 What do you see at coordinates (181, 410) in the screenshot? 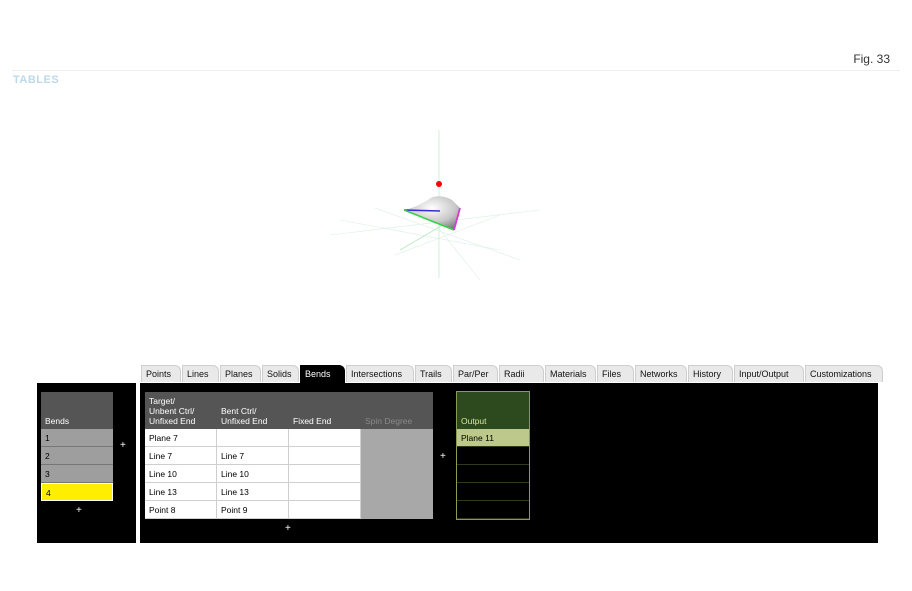
I see `header-target: Target/ Unbent Ctrl/ Unfixed End` at bounding box center [181, 410].